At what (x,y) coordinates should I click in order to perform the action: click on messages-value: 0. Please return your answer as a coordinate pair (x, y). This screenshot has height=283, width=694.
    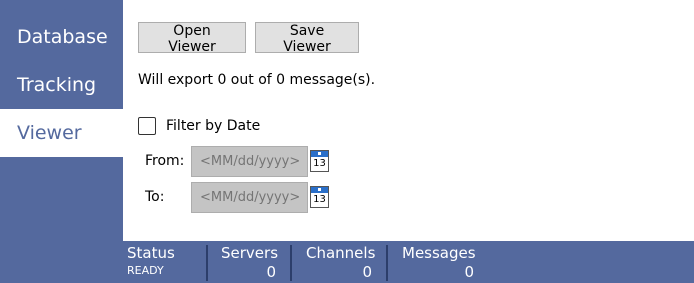
    Looking at the image, I should click on (469, 272).